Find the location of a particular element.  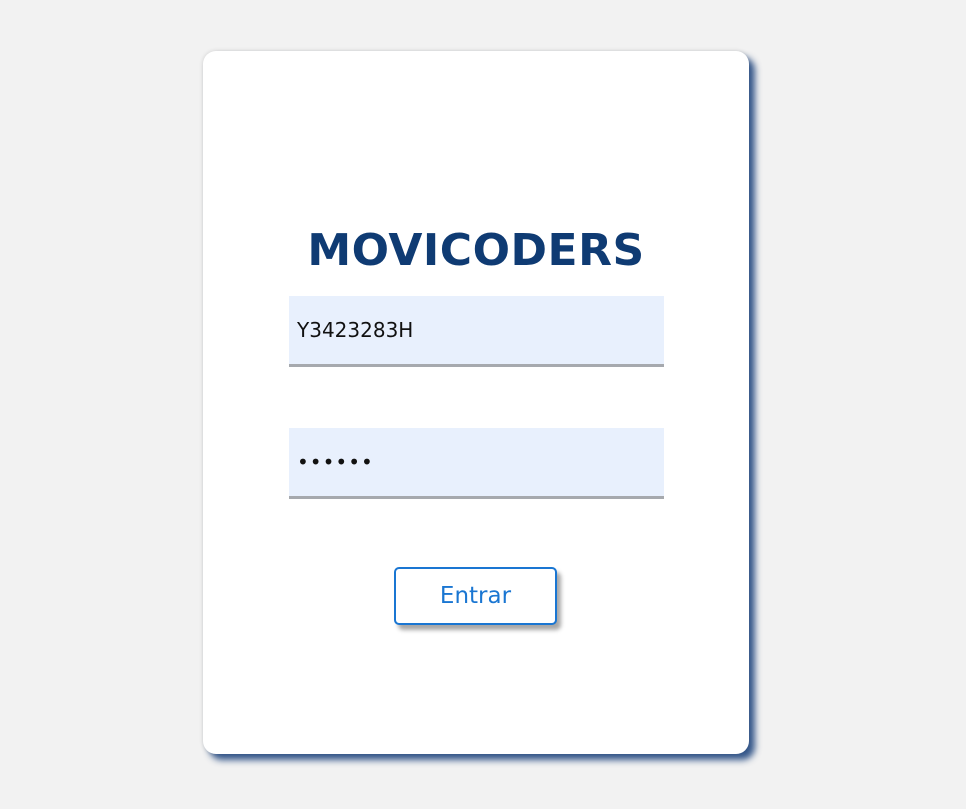

brand-title: MOVICODERS is located at coordinates (476, 250).